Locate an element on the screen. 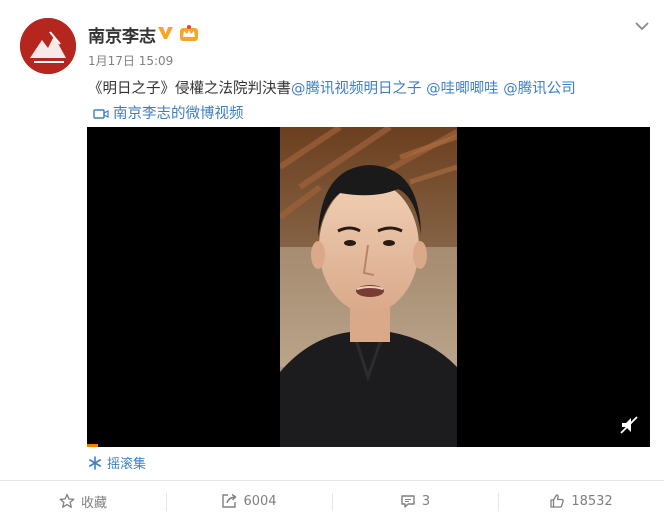 The image size is (664, 521). video-camera-icon is located at coordinates (101, 114).